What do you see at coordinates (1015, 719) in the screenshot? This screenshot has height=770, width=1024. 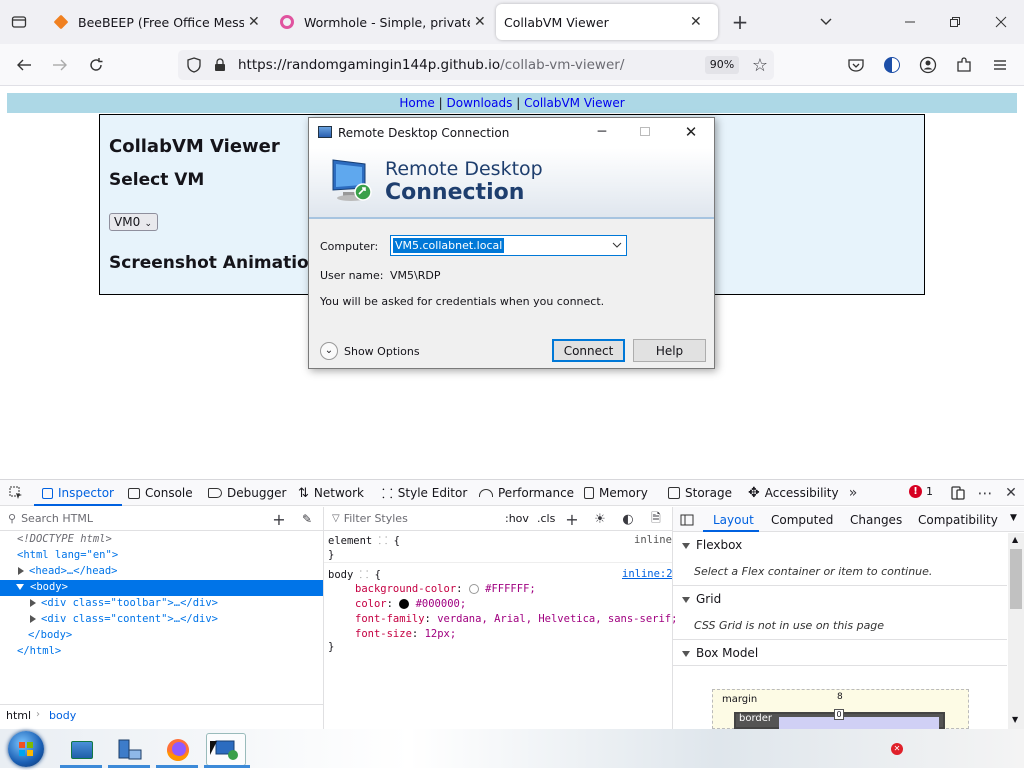 I see `scroll-down-icon: ▼` at bounding box center [1015, 719].